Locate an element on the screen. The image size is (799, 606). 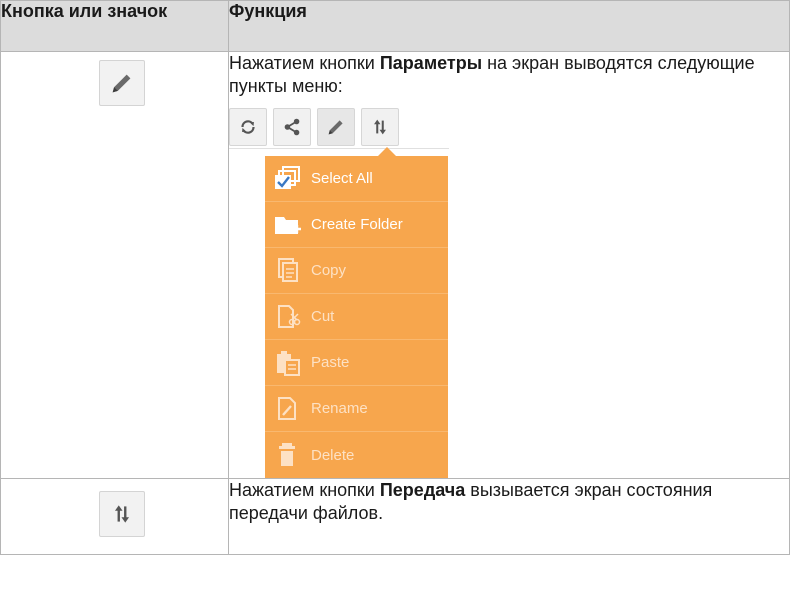
menu-item-select-all: Select All is located at coordinates (356, 179).